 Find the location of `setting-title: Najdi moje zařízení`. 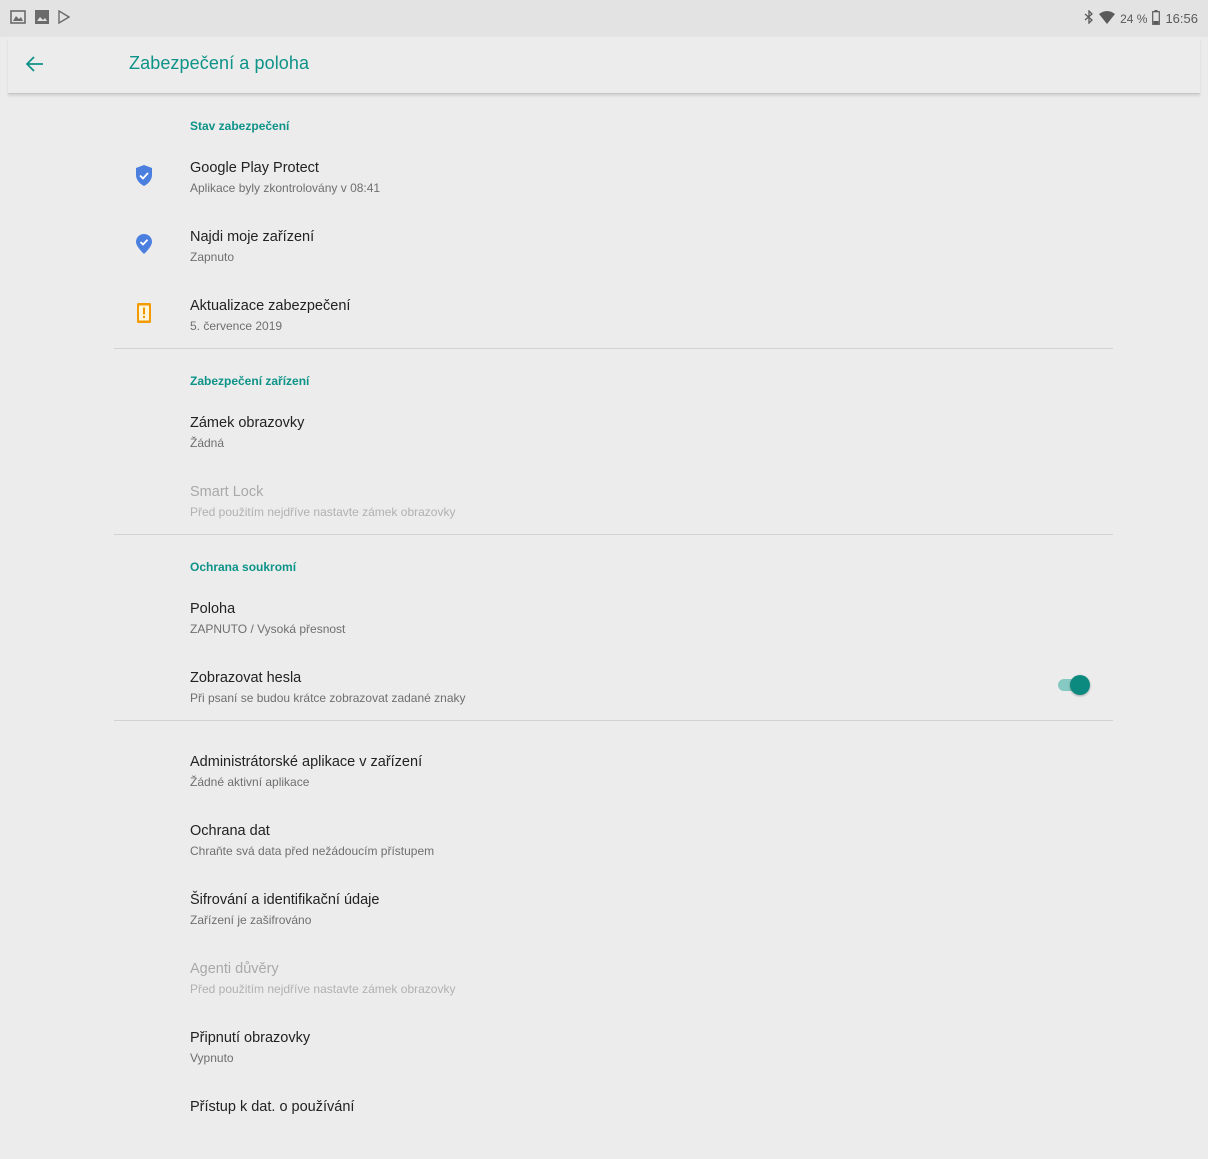

setting-title: Najdi moje zařízení is located at coordinates (252, 237).